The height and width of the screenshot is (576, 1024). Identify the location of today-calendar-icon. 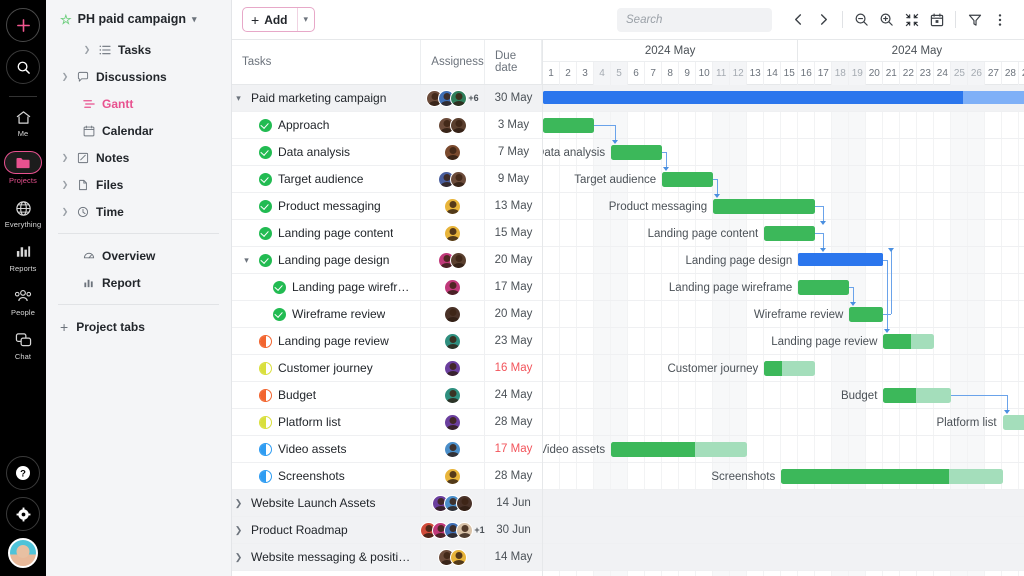
(936, 19).